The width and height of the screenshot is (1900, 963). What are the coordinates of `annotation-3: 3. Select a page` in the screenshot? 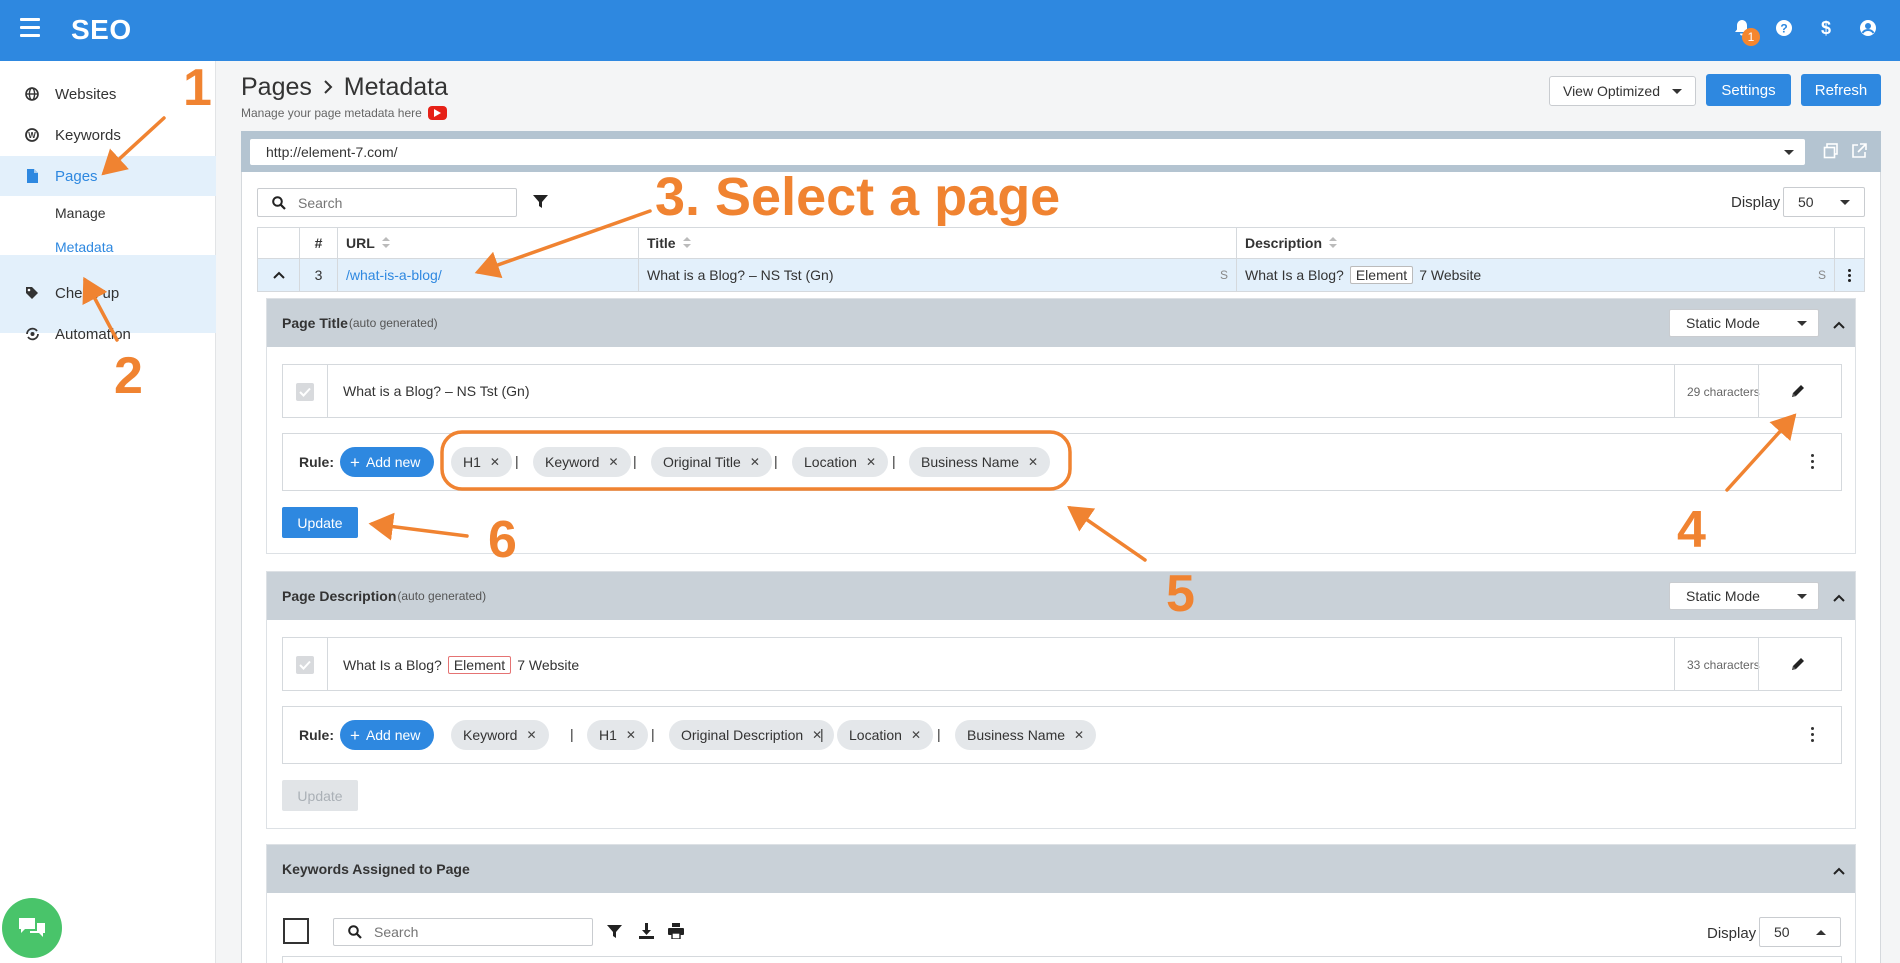 It's located at (858, 197).